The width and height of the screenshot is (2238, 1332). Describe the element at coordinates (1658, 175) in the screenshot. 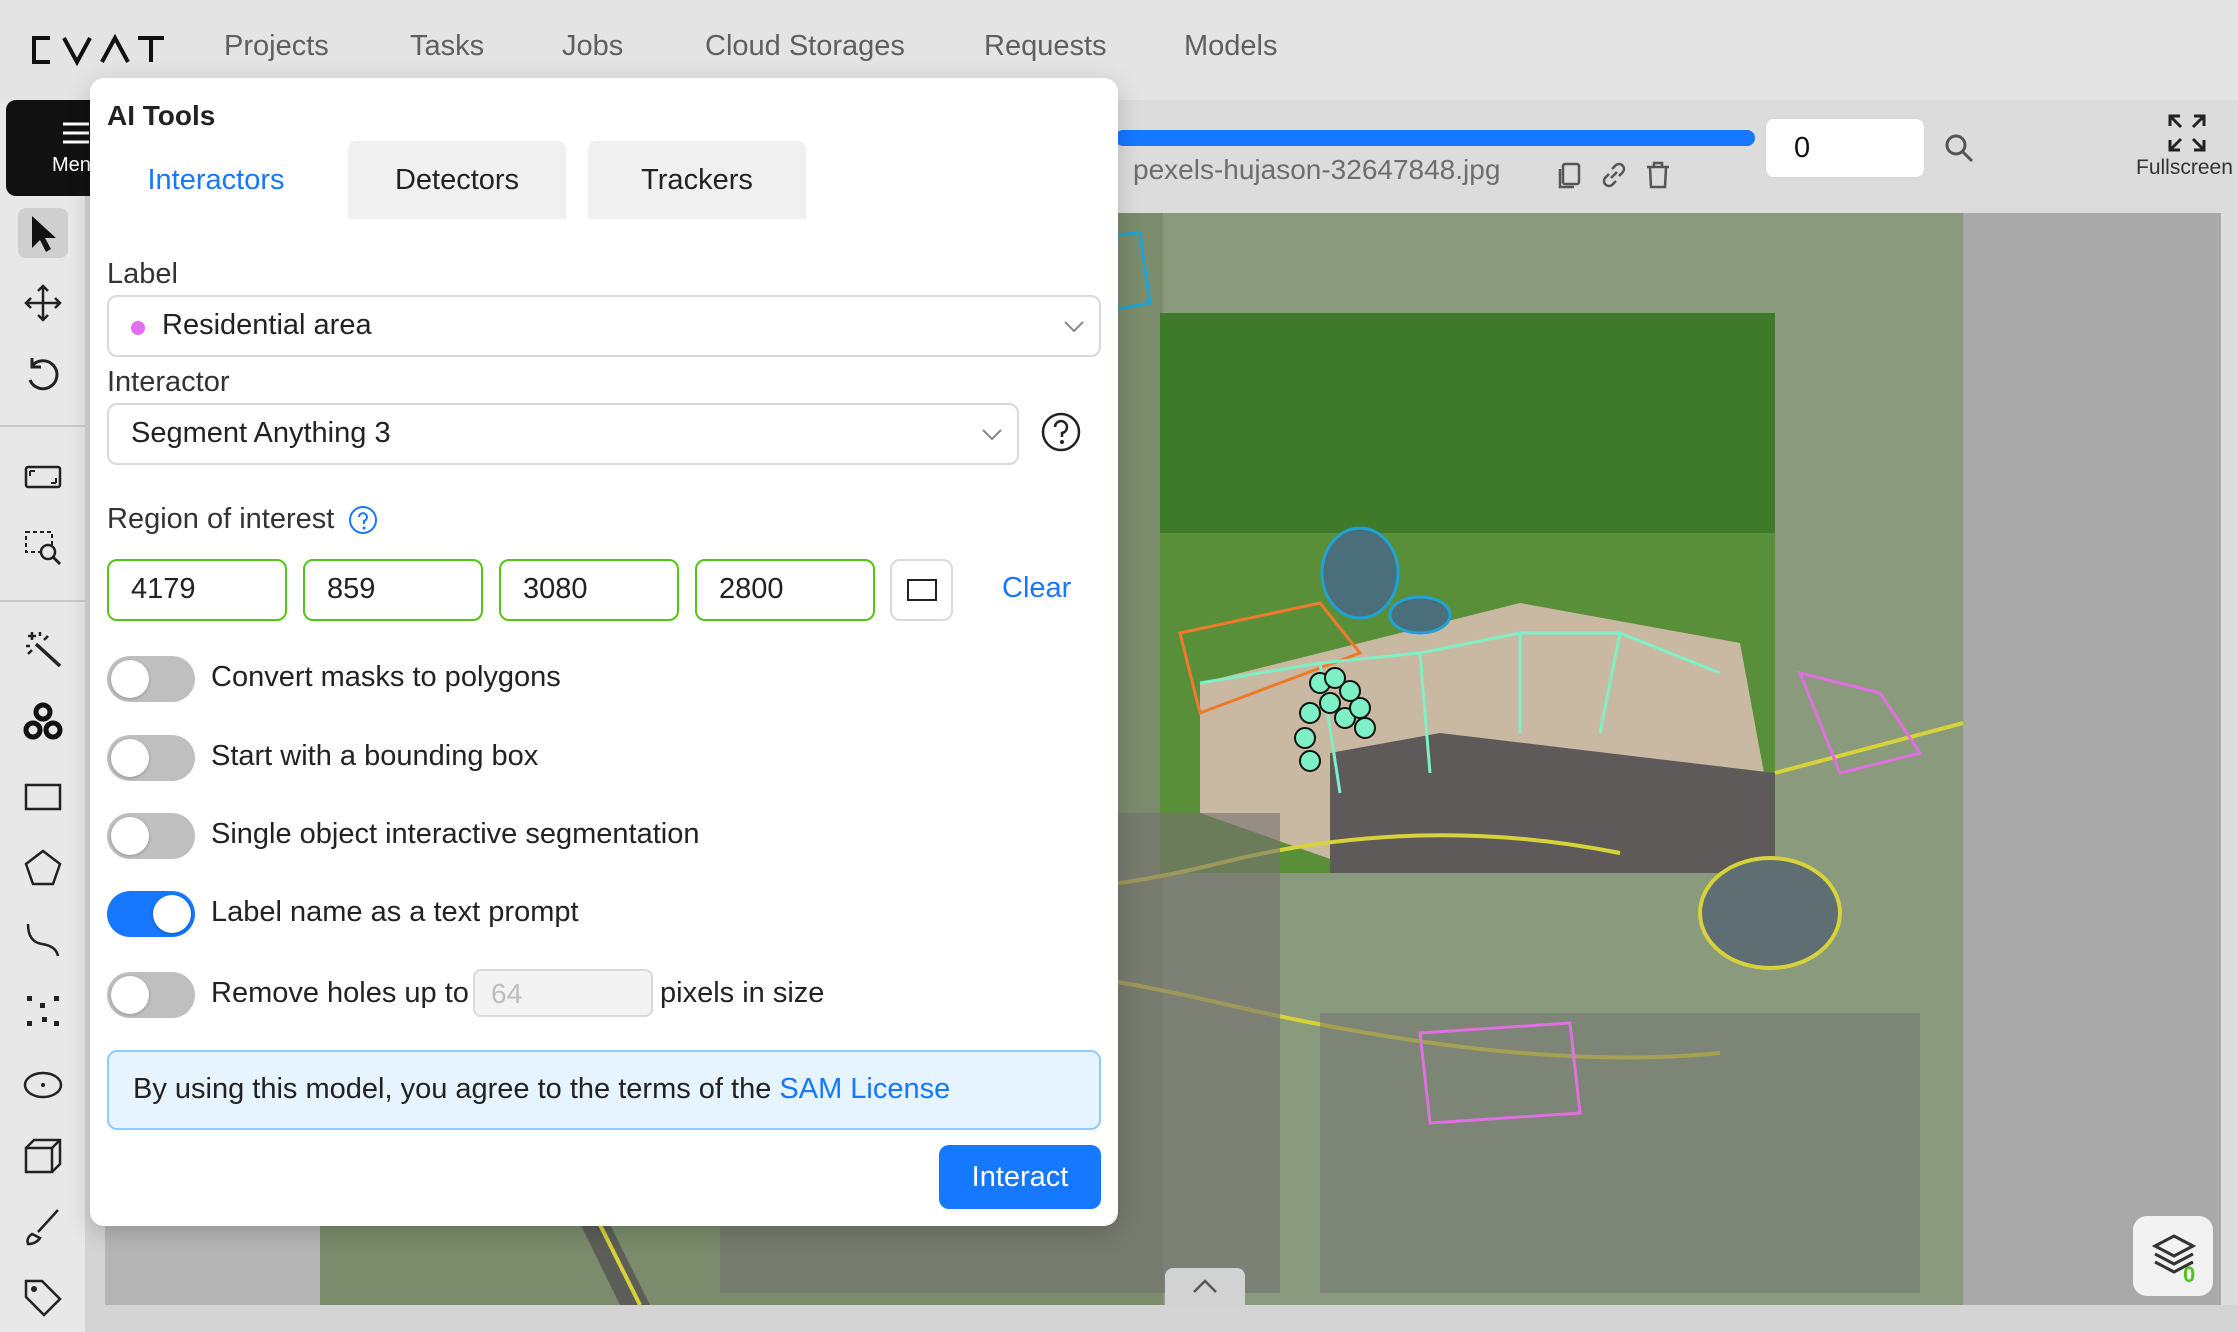

I see `delete-icon` at that location.